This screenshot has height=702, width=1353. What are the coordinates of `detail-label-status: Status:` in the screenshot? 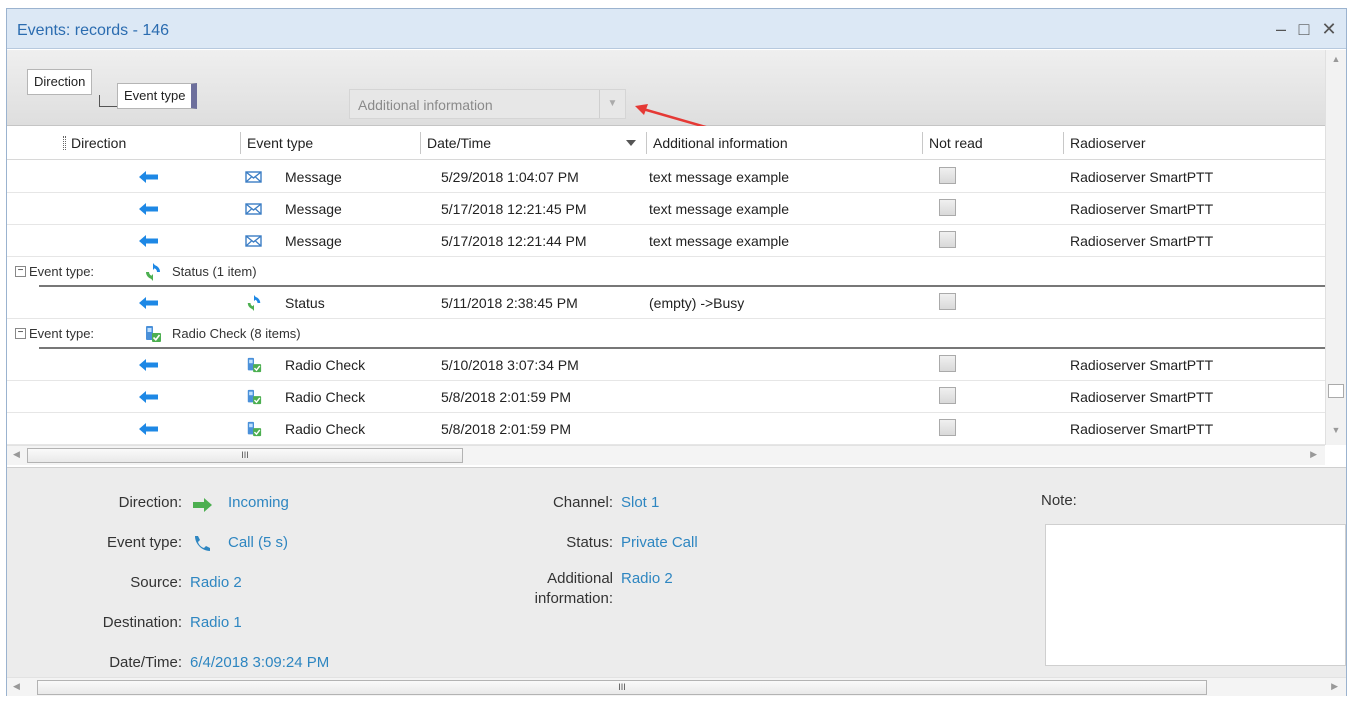 It's located at (589, 542).